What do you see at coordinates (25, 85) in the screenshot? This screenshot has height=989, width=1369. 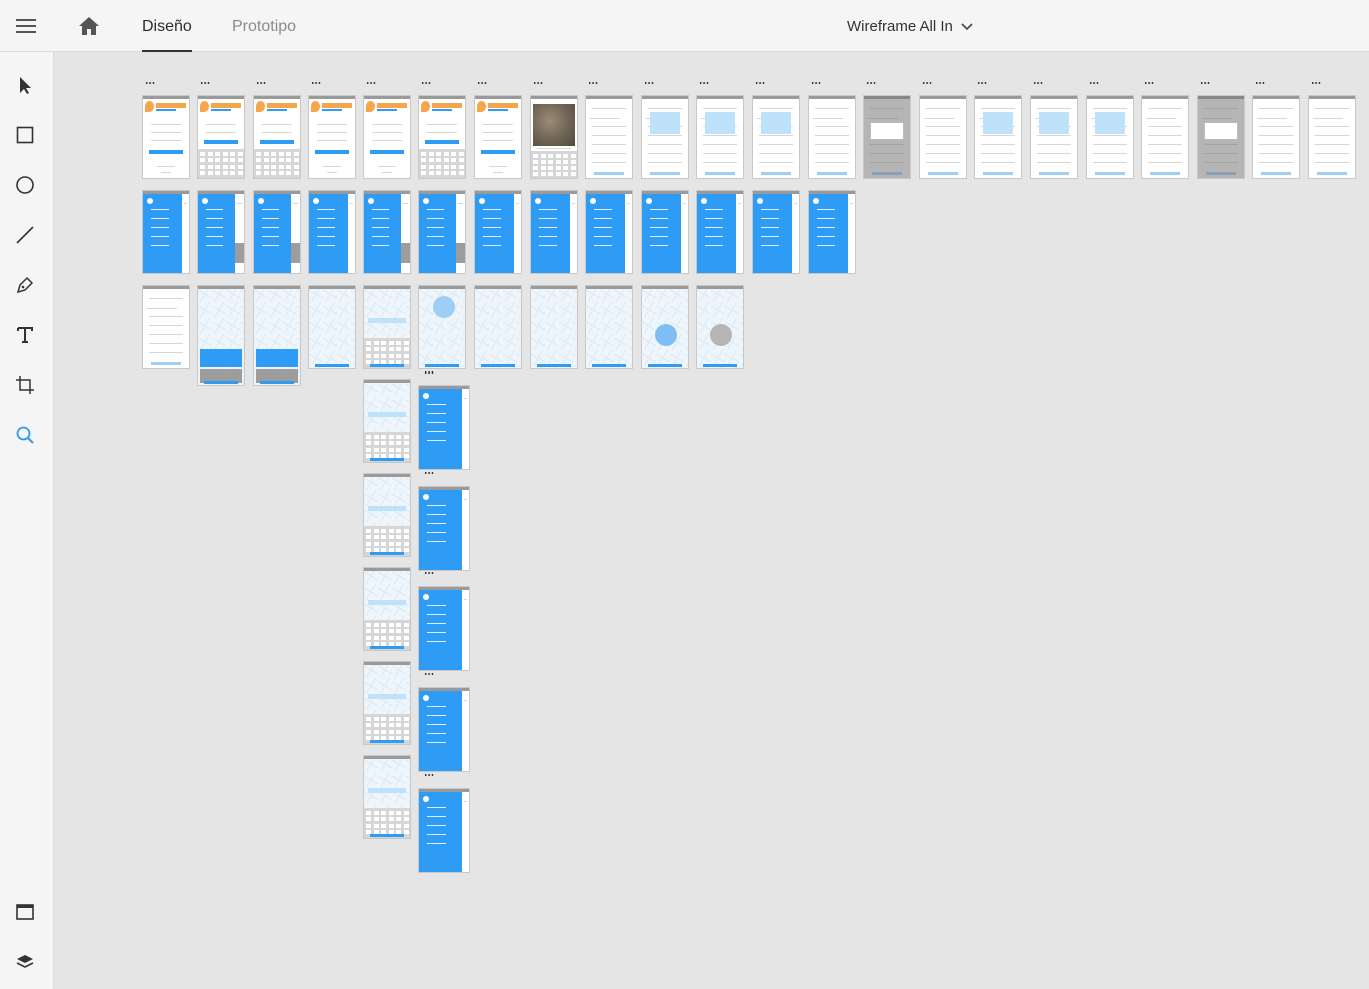 I see `arrow-cursor-icon` at bounding box center [25, 85].